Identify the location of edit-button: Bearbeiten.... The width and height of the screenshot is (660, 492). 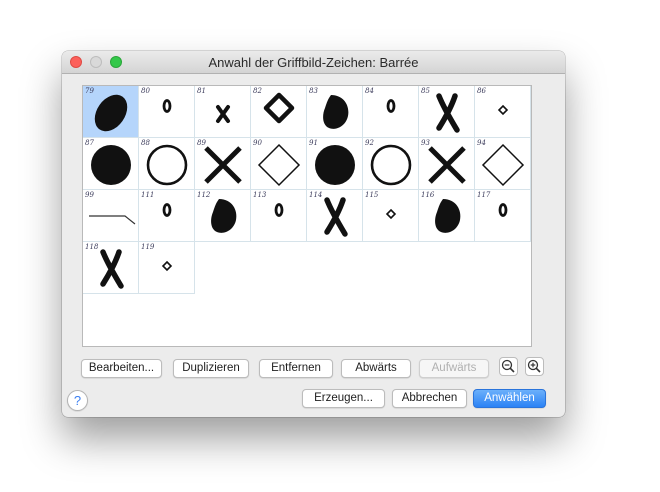
(121, 368).